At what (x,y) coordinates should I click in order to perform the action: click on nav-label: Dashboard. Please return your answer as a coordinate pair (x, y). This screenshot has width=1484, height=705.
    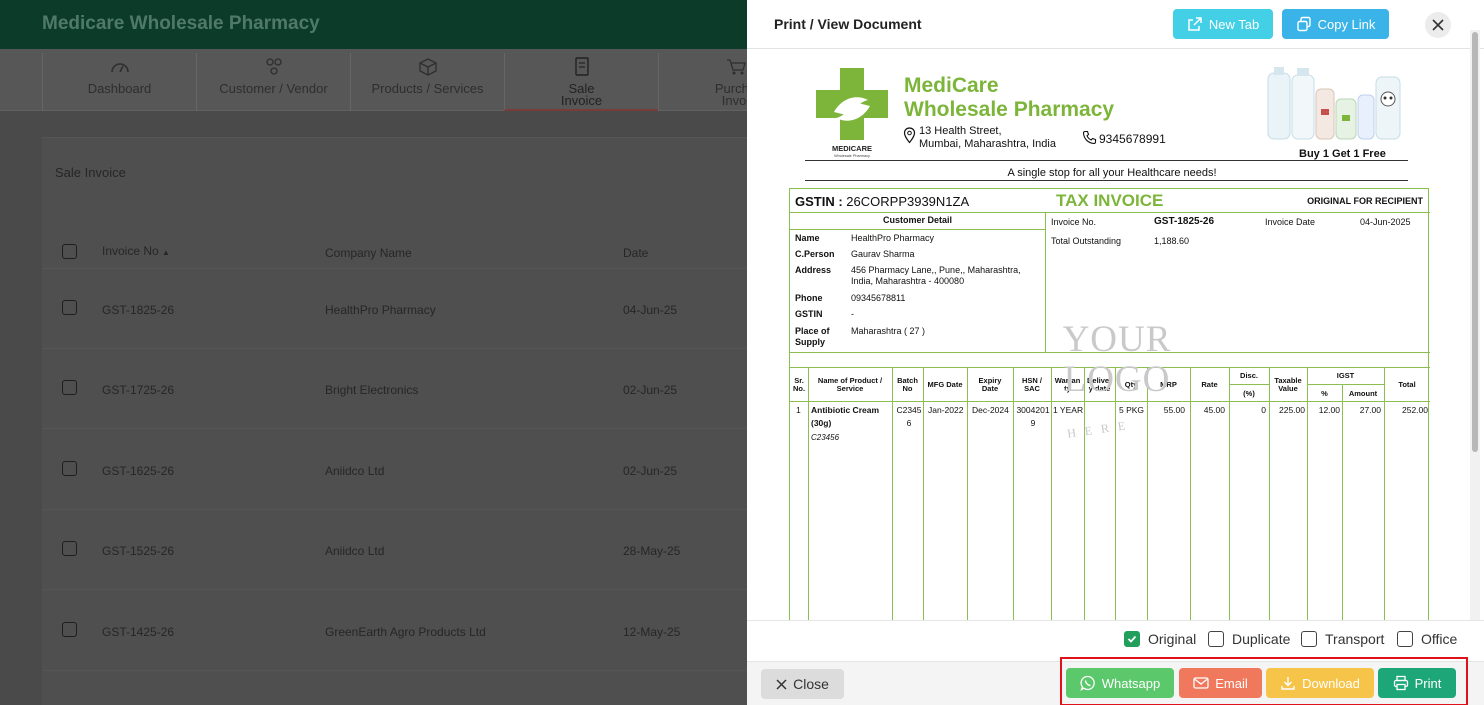
    Looking at the image, I should click on (119, 88).